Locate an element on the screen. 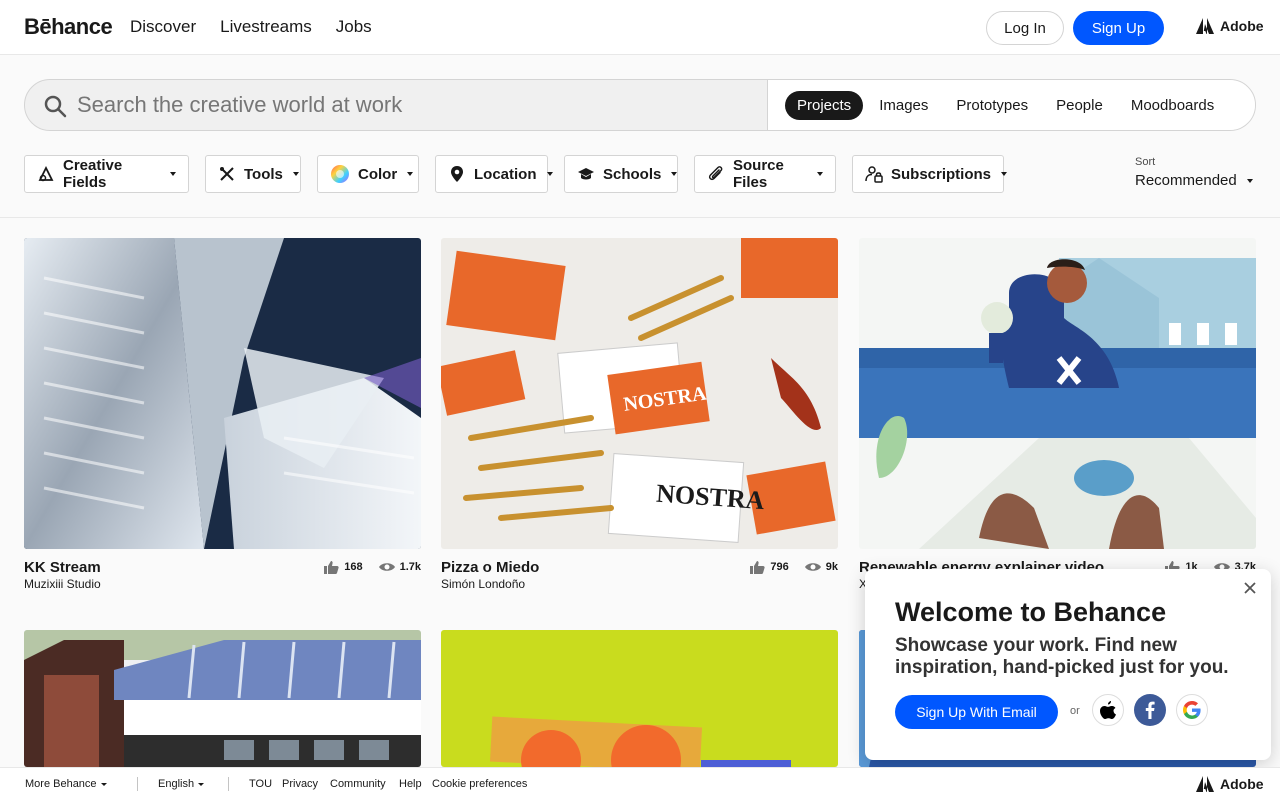 The height and width of the screenshot is (800, 1280). creative-fields-icon is located at coordinates (46, 173).